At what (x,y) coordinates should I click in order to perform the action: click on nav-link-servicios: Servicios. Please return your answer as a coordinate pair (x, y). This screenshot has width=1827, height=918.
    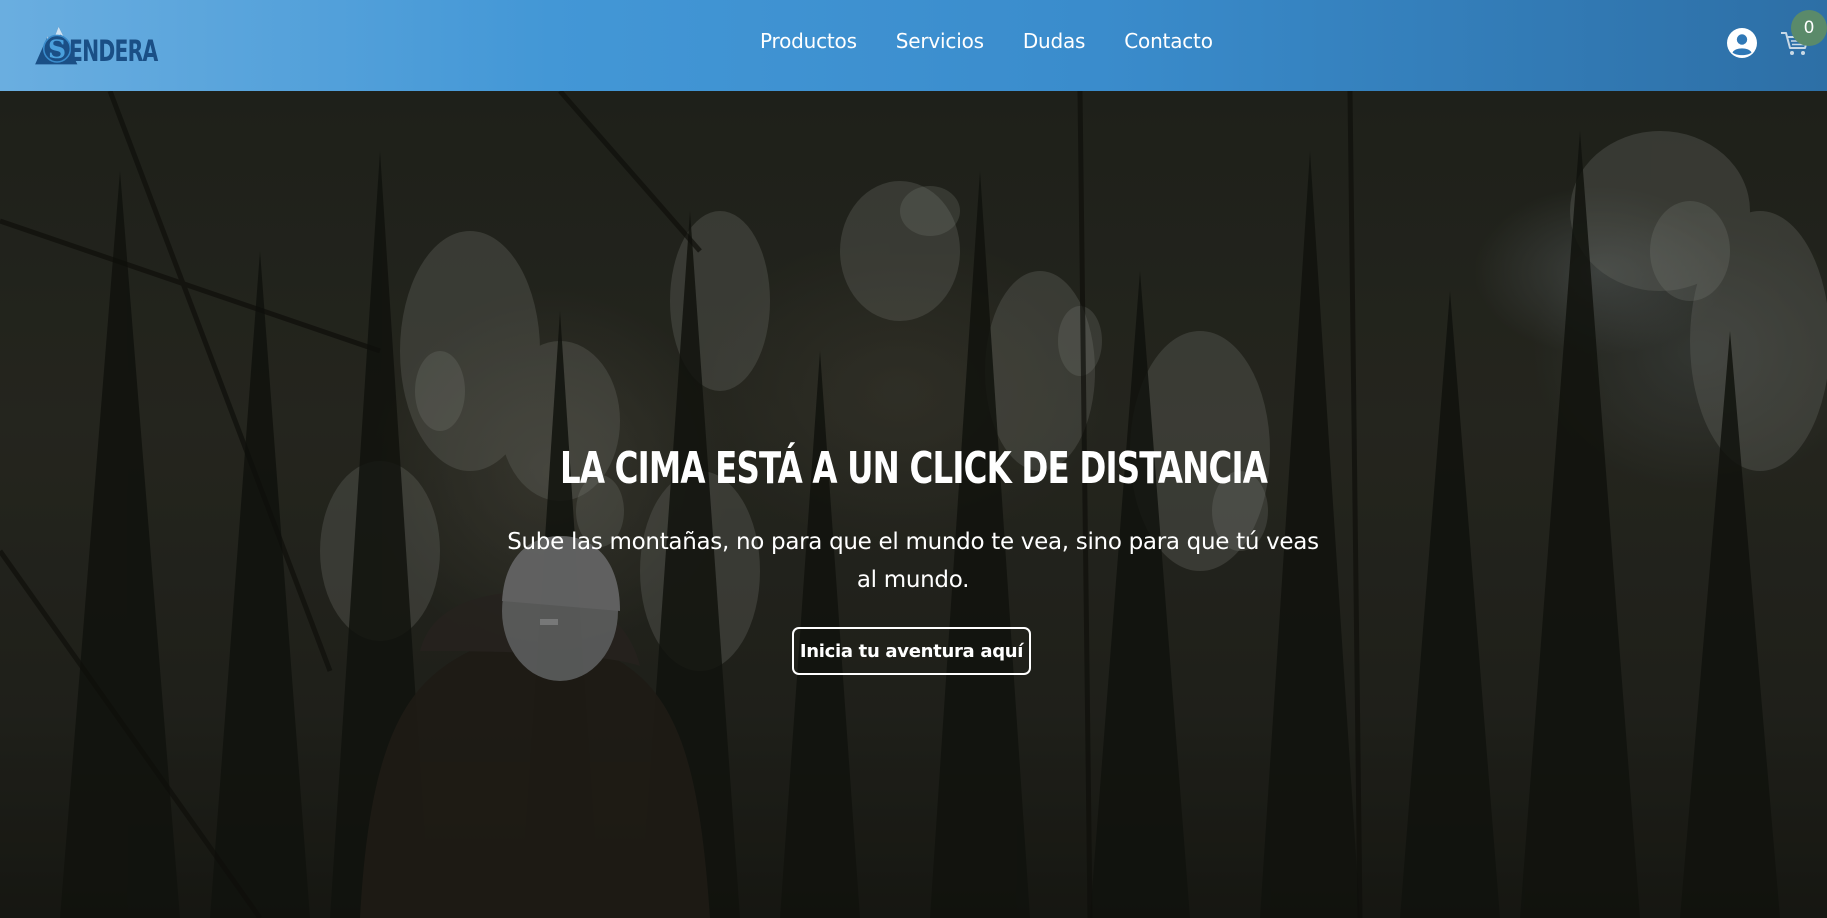
    Looking at the image, I should click on (940, 41).